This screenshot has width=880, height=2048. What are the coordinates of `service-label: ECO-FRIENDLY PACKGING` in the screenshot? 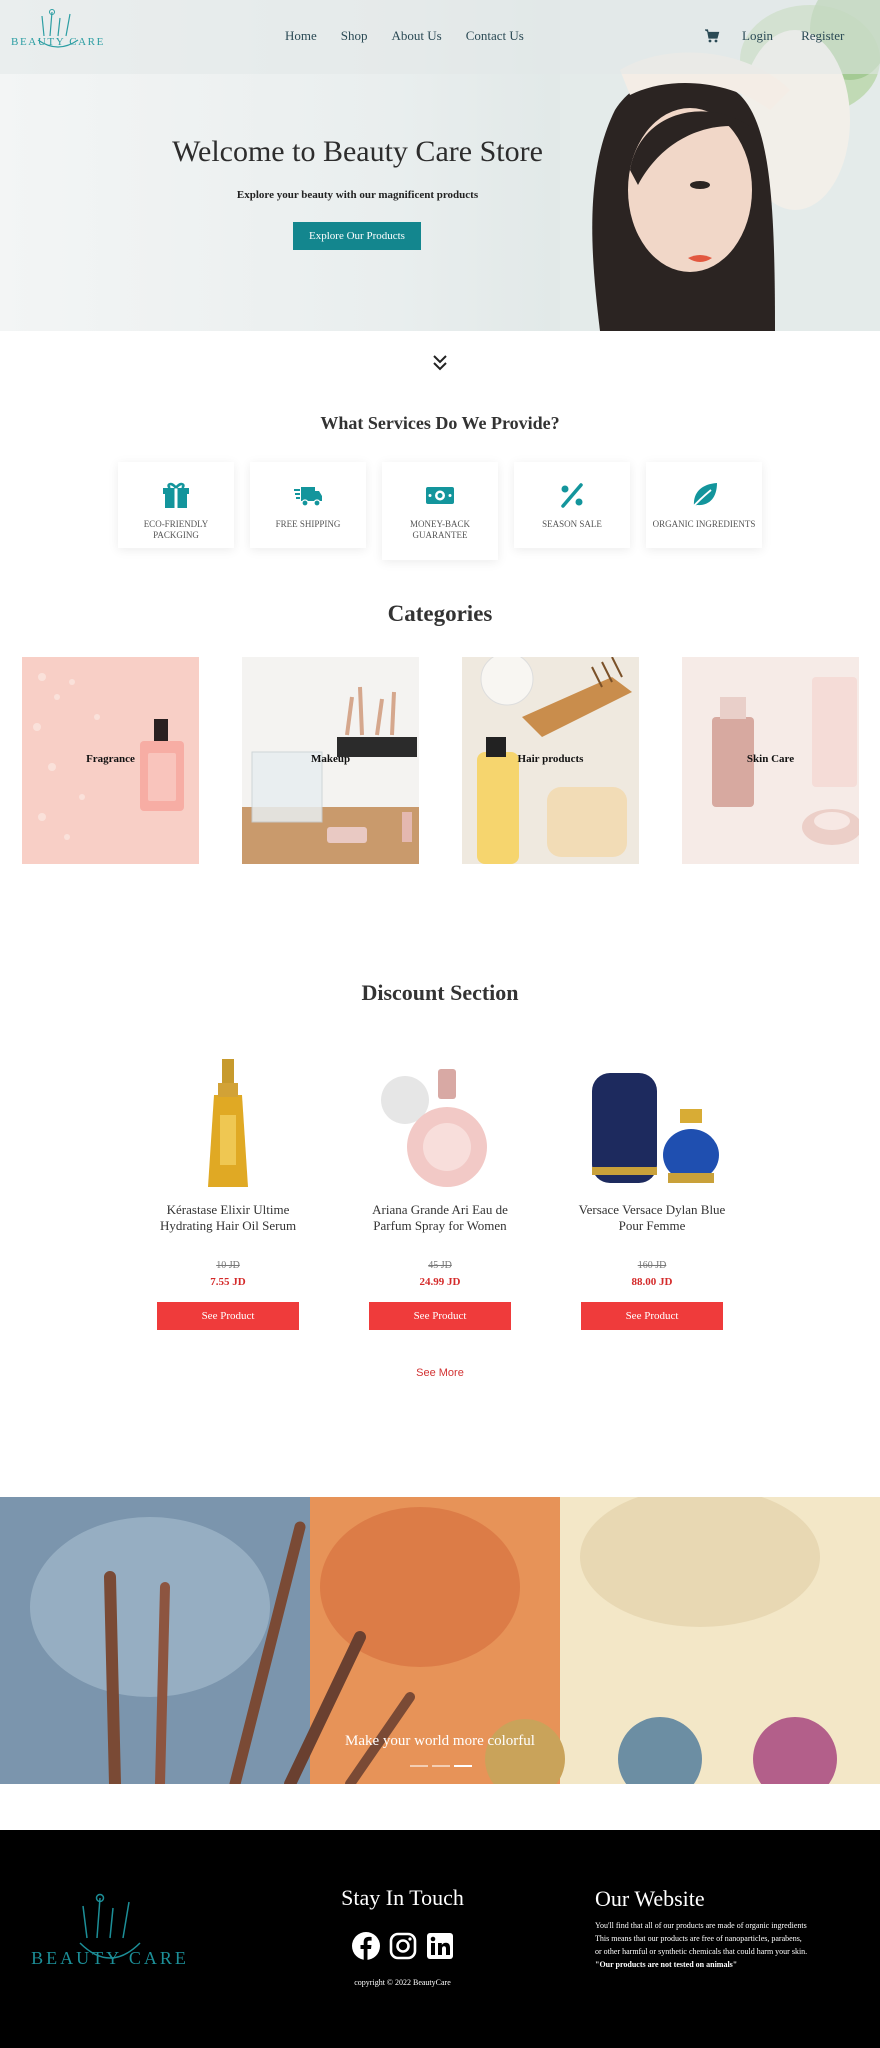 It's located at (176, 529).